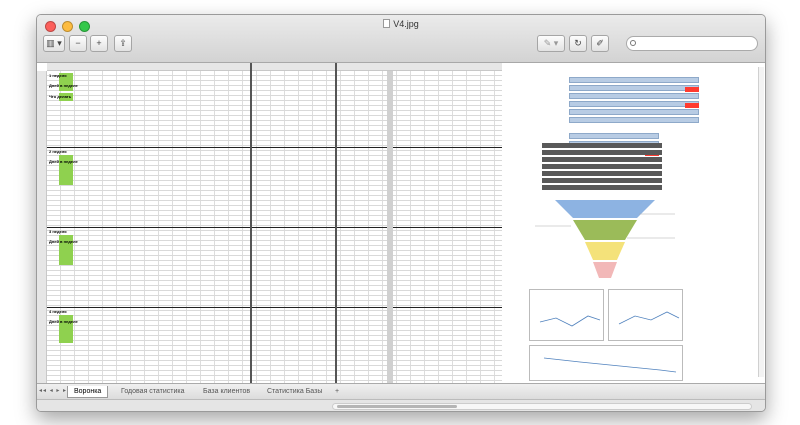  What do you see at coordinates (58, 231) in the screenshot?
I see `week-3-label: 3 неделя` at bounding box center [58, 231].